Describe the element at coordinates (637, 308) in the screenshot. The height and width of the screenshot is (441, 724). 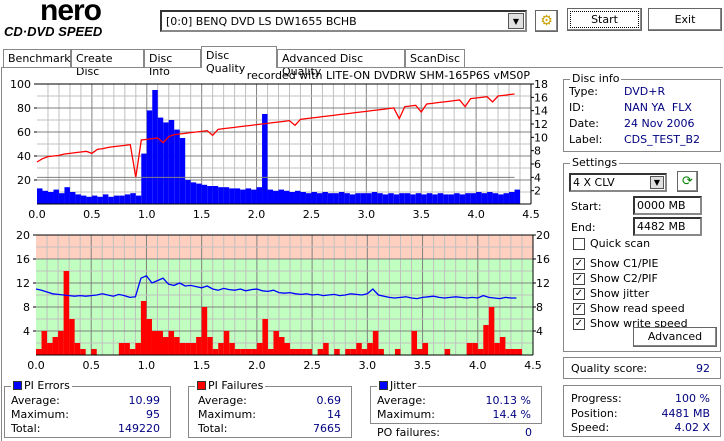
I see `show-read-speed-label: Show read speed` at that location.